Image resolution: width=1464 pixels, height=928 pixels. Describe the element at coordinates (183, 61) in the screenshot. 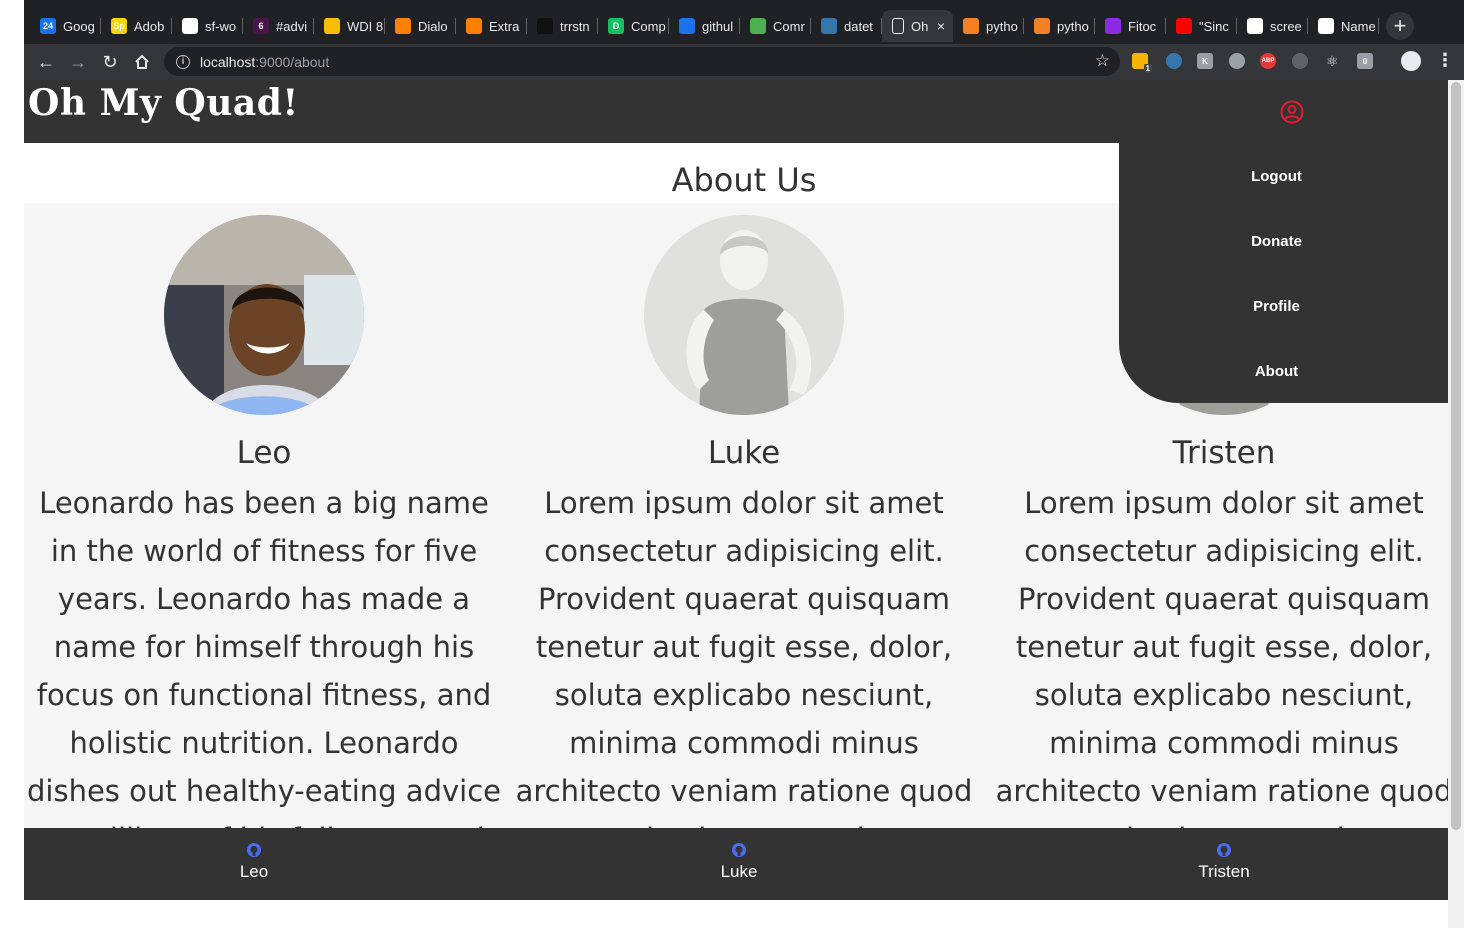

I see `info-icon: i` at that location.